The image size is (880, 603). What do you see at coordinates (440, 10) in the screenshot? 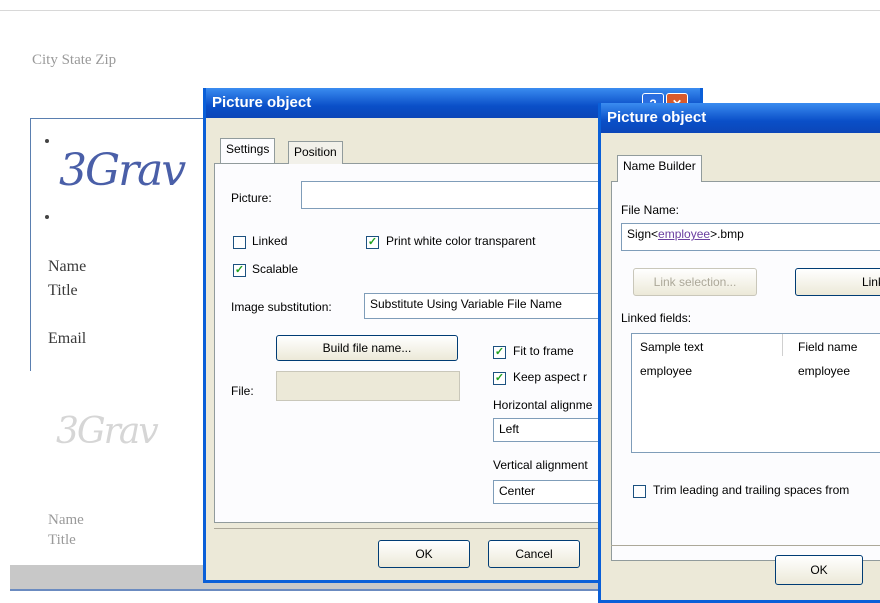
I see `top-divider` at bounding box center [440, 10].